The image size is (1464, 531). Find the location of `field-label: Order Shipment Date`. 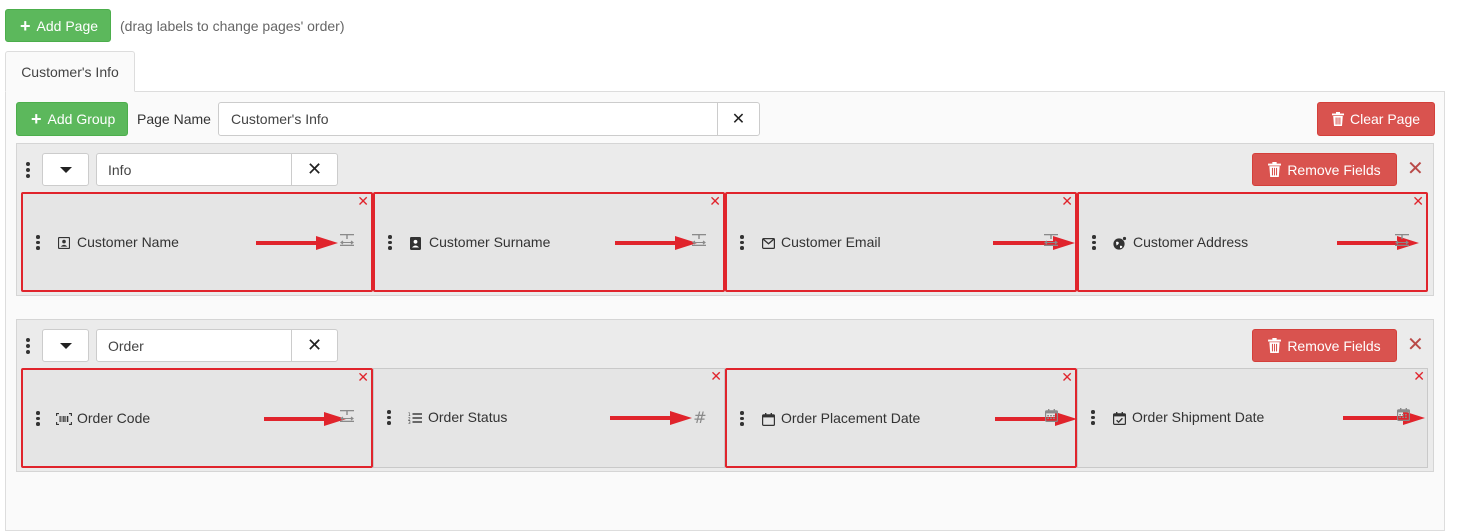

field-label: Order Shipment Date is located at coordinates (1198, 417).